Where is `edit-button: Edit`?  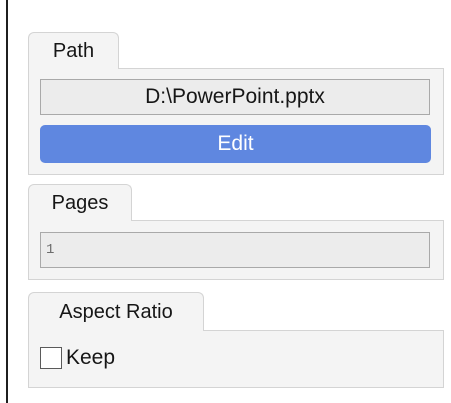
edit-button: Edit is located at coordinates (235, 144).